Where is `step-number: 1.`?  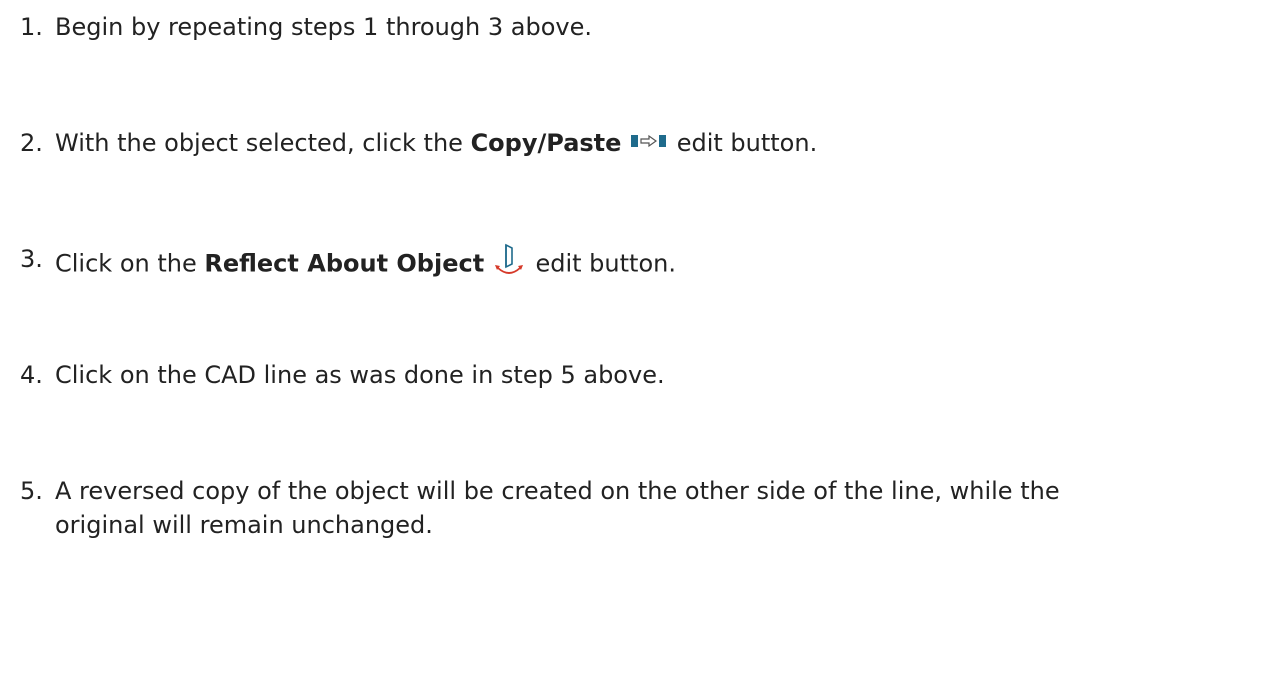 step-number: 1. is located at coordinates (31, 27).